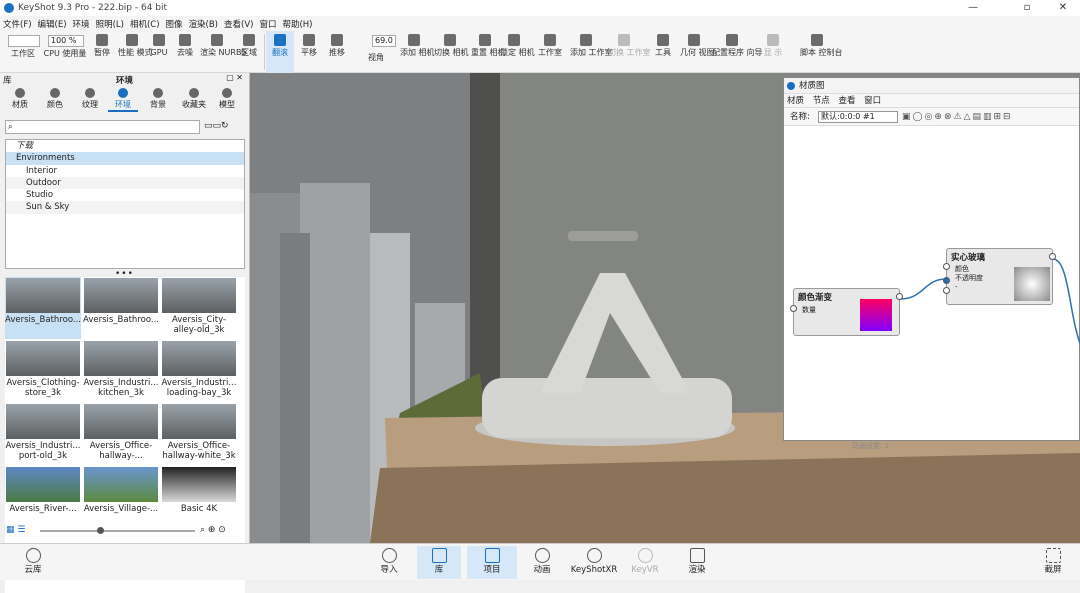 The height and width of the screenshot is (593, 1080). Describe the element at coordinates (110, 24) in the screenshot. I see `menu-lighting: 照明(L)` at that location.